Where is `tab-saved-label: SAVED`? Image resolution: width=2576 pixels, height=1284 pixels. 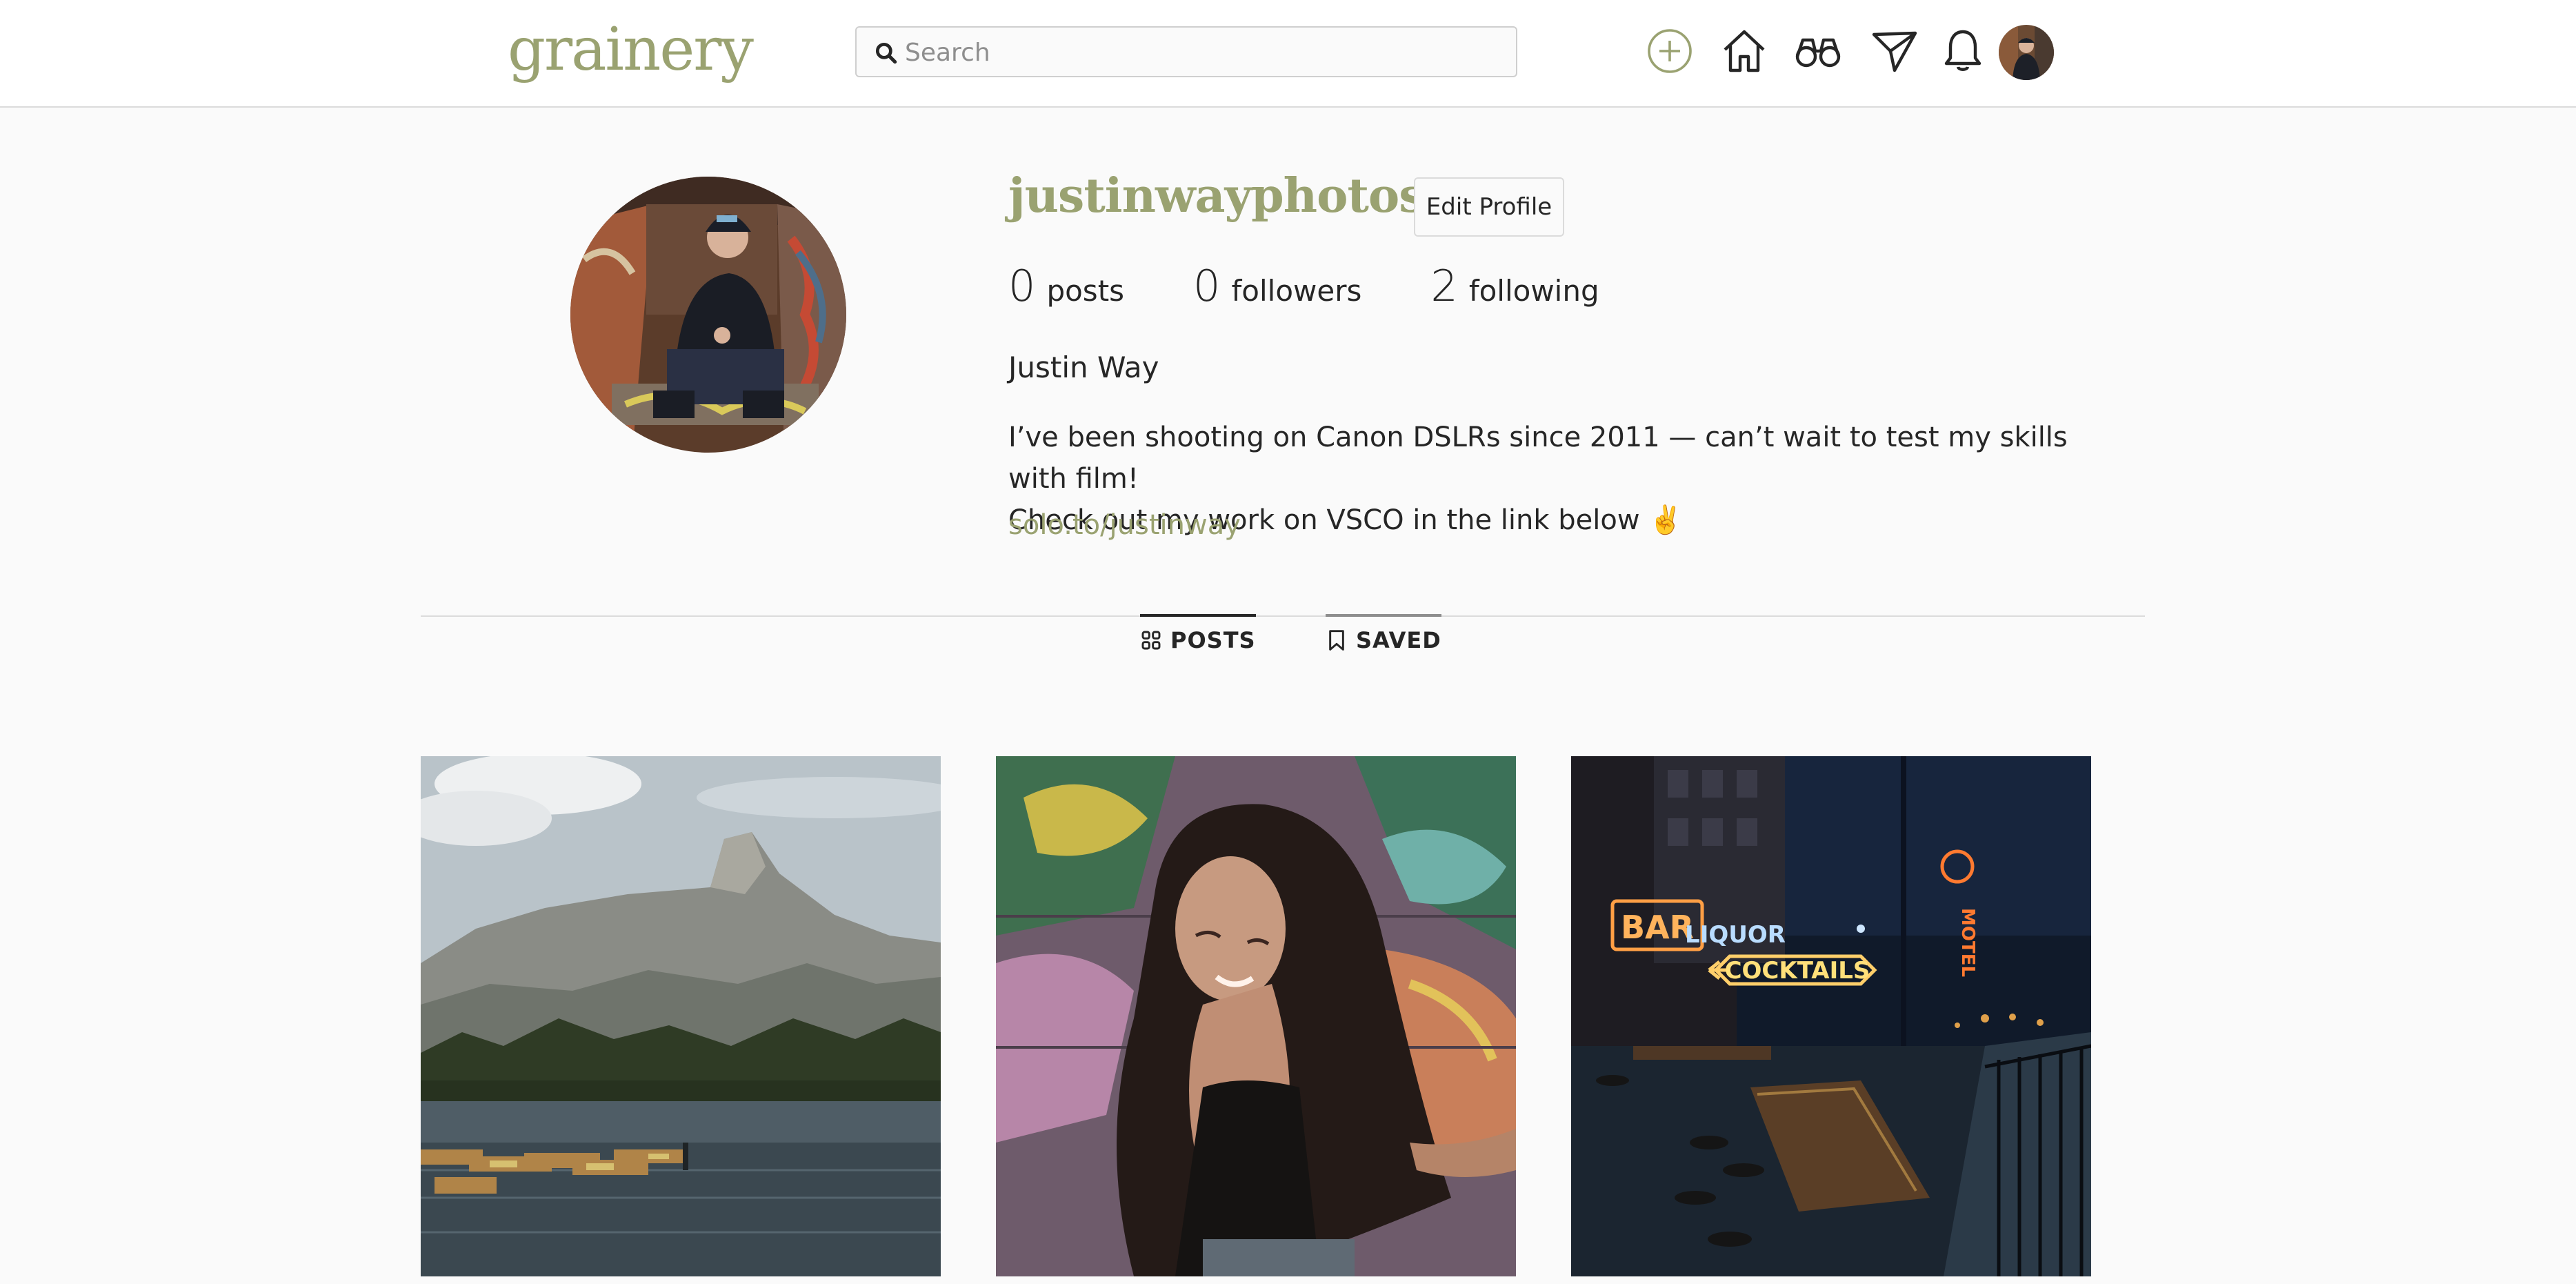
tab-saved-label: SAVED is located at coordinates (1398, 640).